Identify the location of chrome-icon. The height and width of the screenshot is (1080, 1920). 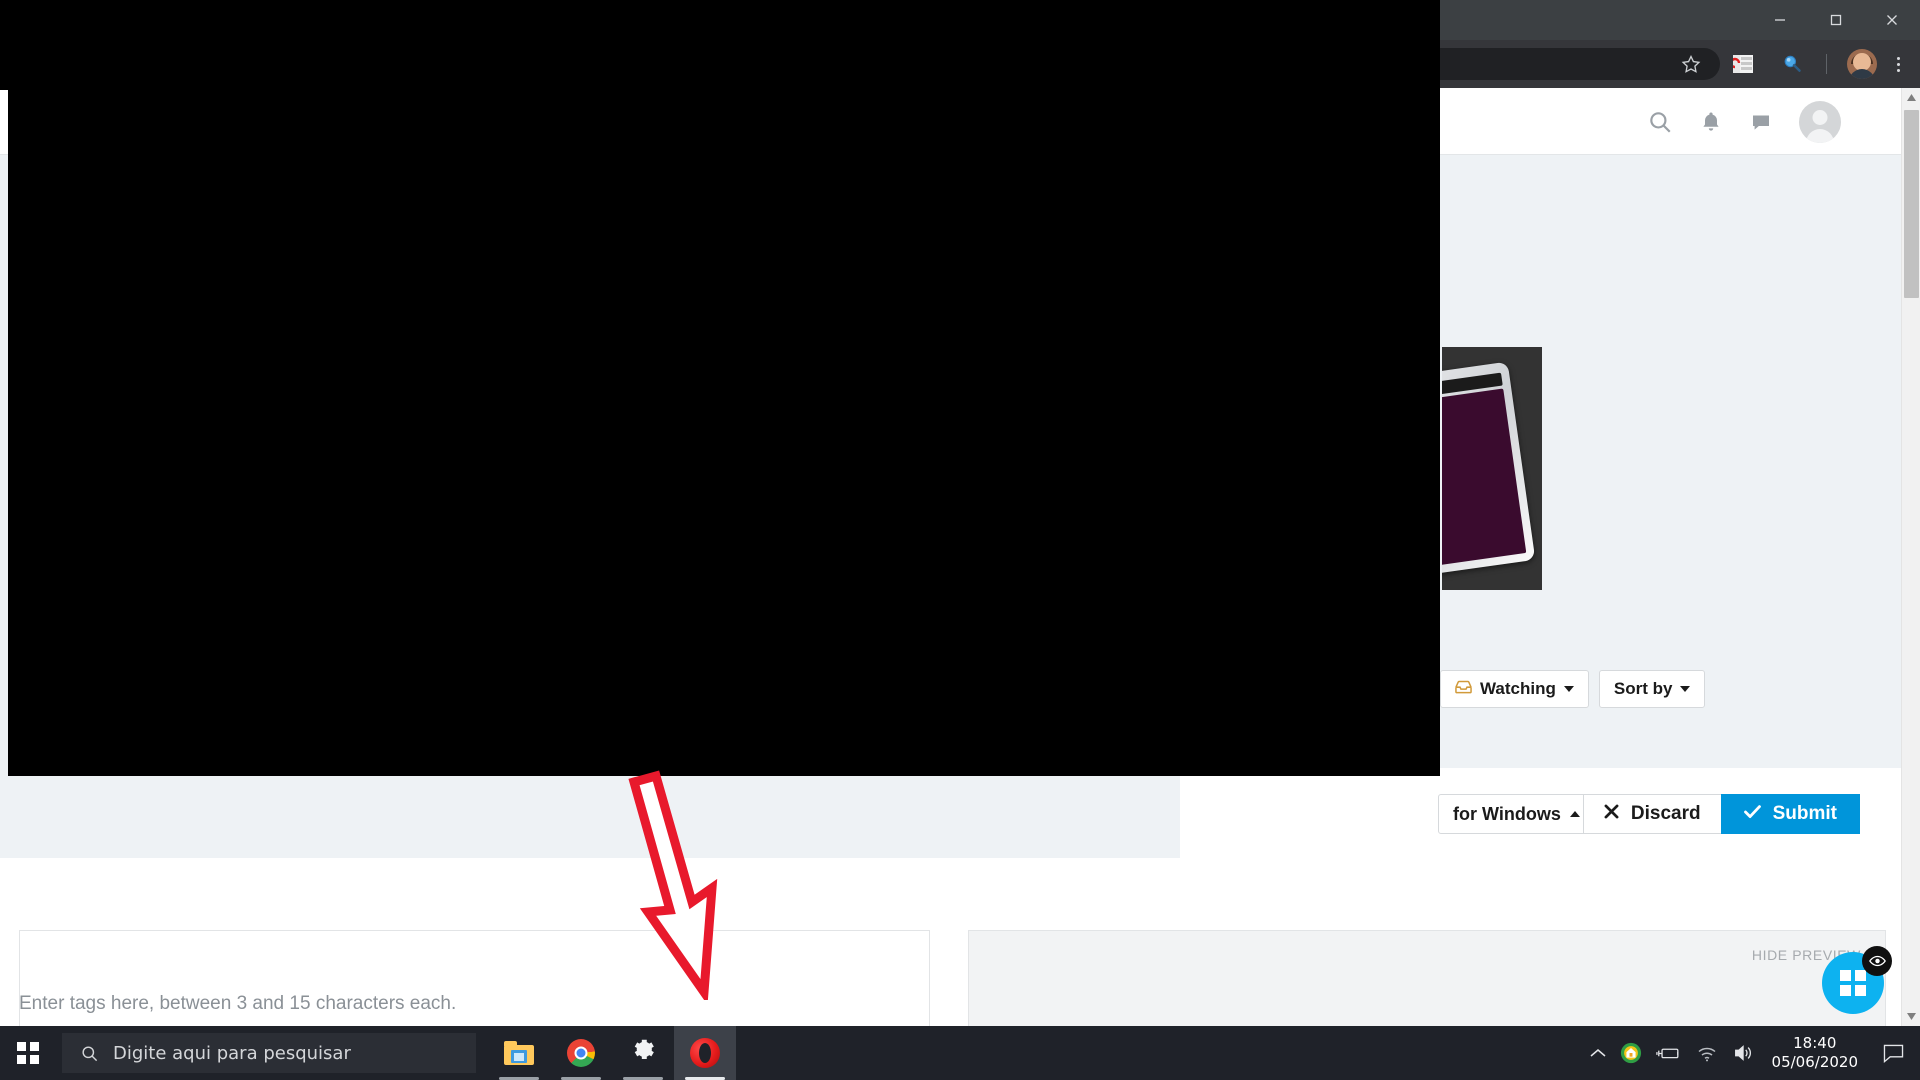
(581, 1053).